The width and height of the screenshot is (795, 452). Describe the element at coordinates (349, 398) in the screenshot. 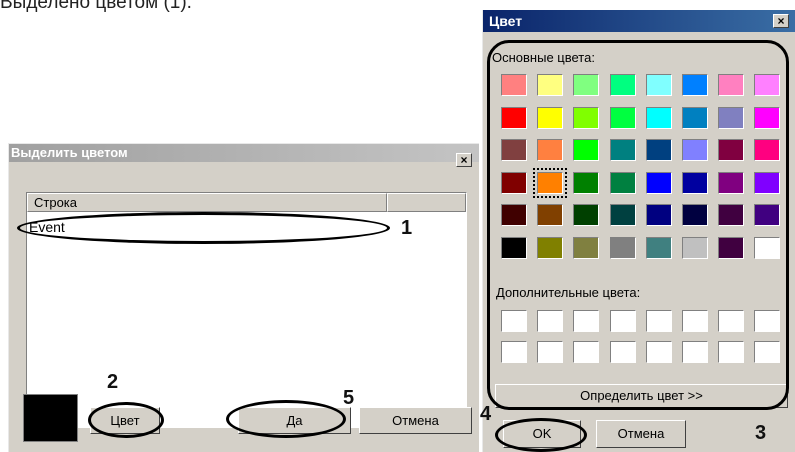

I see `annotation-5: 5` at that location.